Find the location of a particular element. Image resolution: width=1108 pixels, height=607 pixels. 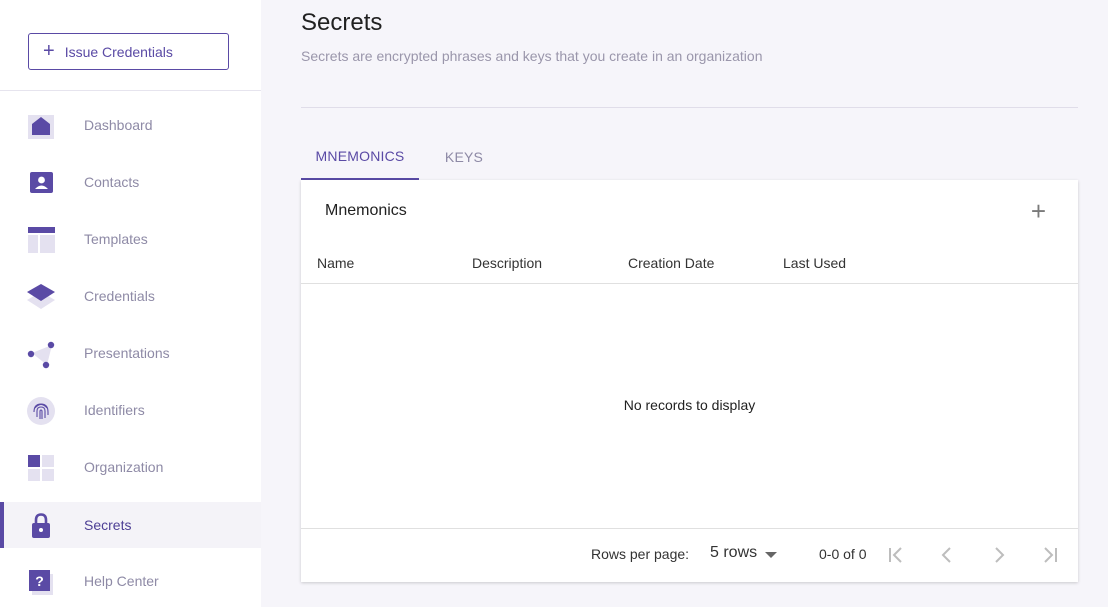

sidebar-item-organization: Organization is located at coordinates (130, 467).